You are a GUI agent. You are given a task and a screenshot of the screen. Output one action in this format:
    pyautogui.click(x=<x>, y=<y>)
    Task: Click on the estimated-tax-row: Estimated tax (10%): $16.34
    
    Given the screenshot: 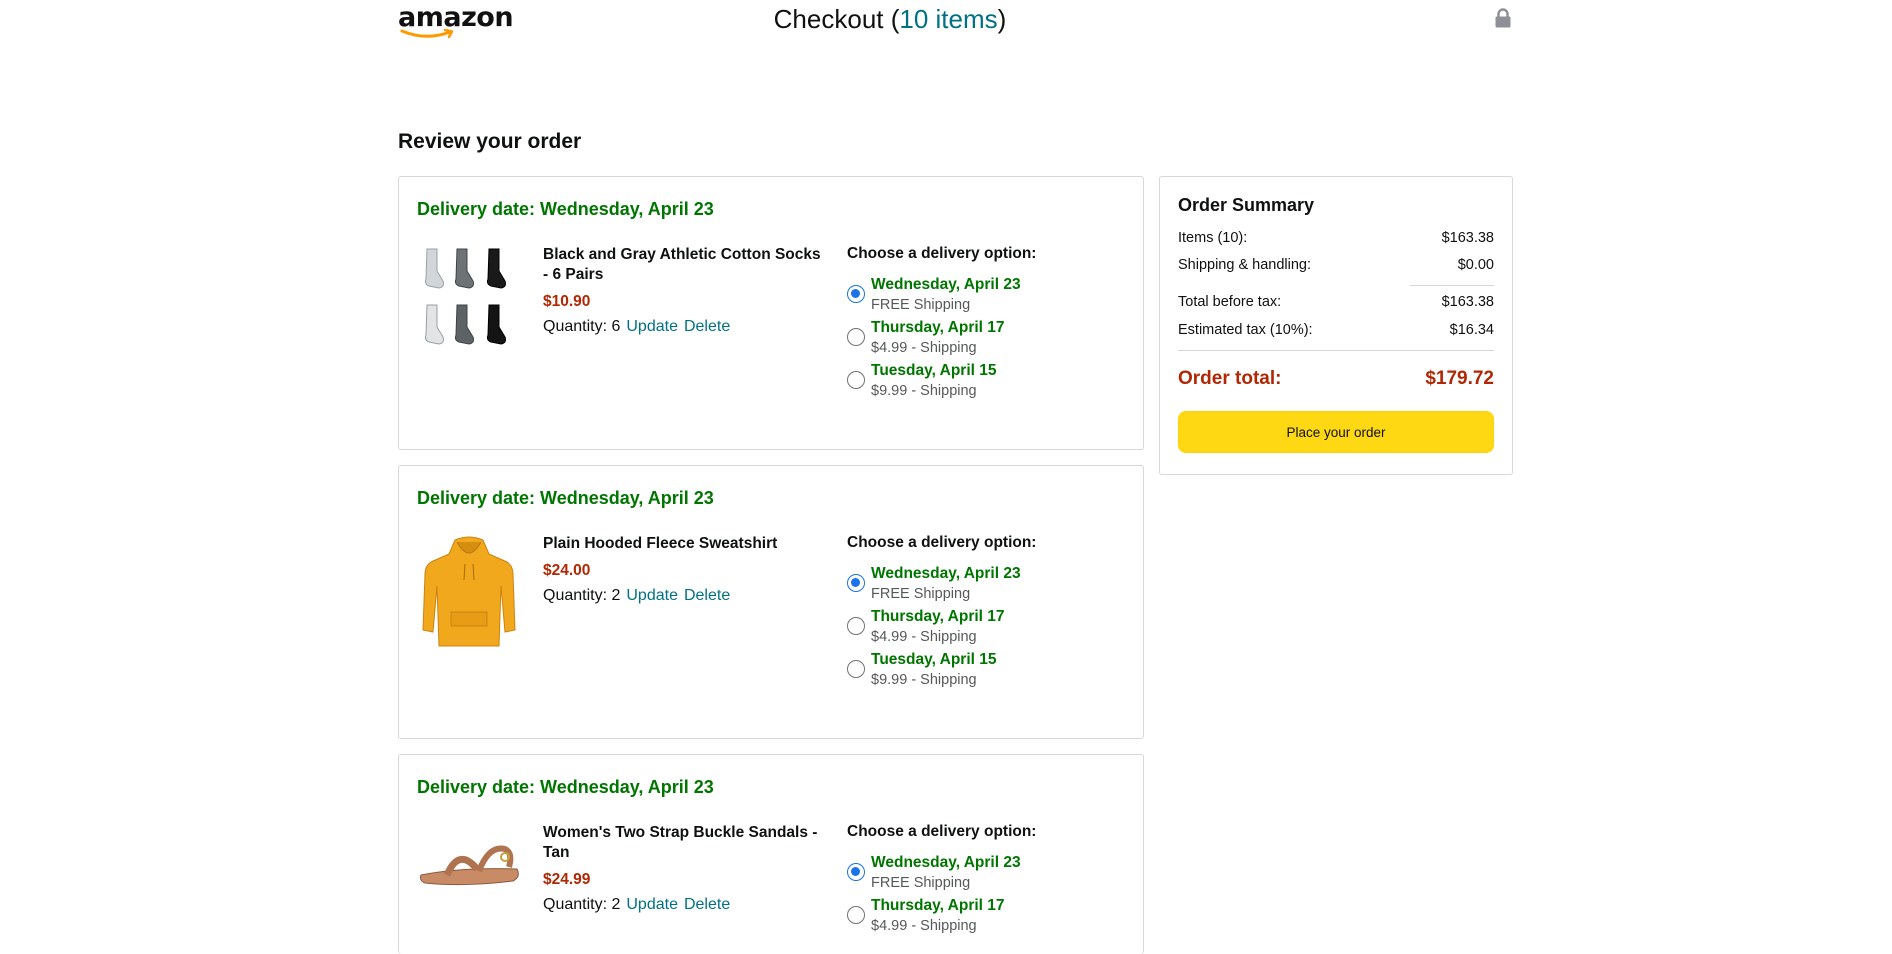 What is the action you would take?
    pyautogui.click(x=1336, y=330)
    